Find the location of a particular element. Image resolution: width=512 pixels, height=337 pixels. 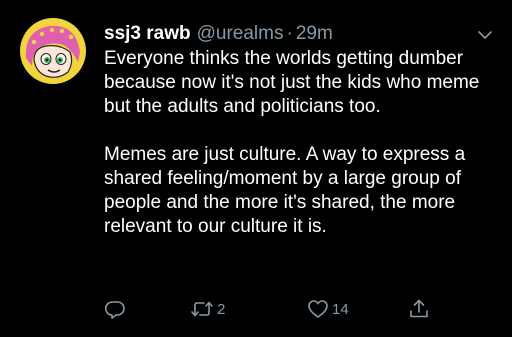

reply-button is located at coordinates (116, 309).